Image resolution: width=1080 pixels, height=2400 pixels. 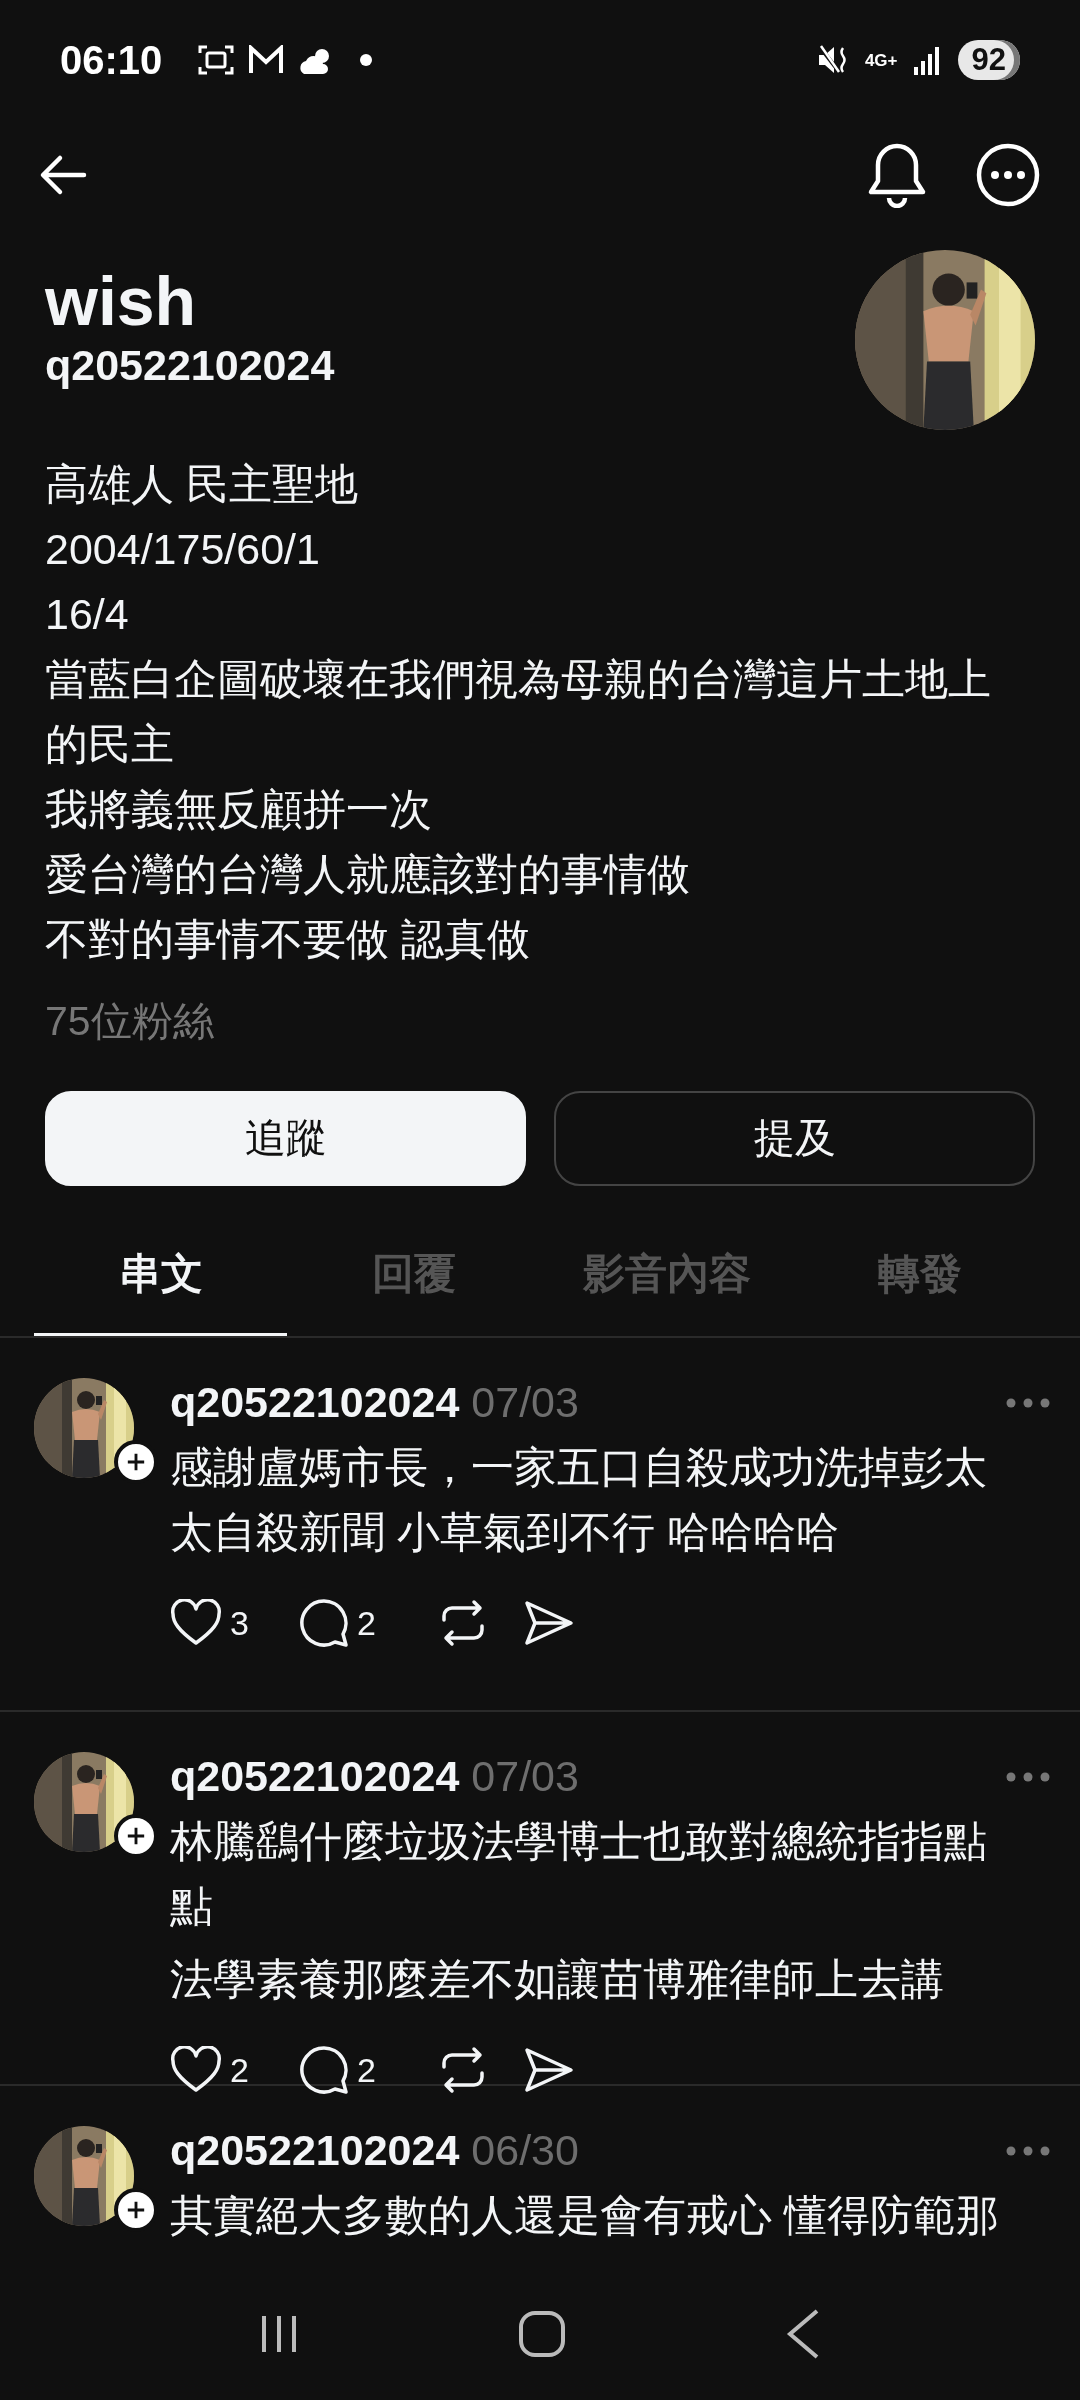 What do you see at coordinates (121, 301) in the screenshot?
I see `profile-name: wish` at bounding box center [121, 301].